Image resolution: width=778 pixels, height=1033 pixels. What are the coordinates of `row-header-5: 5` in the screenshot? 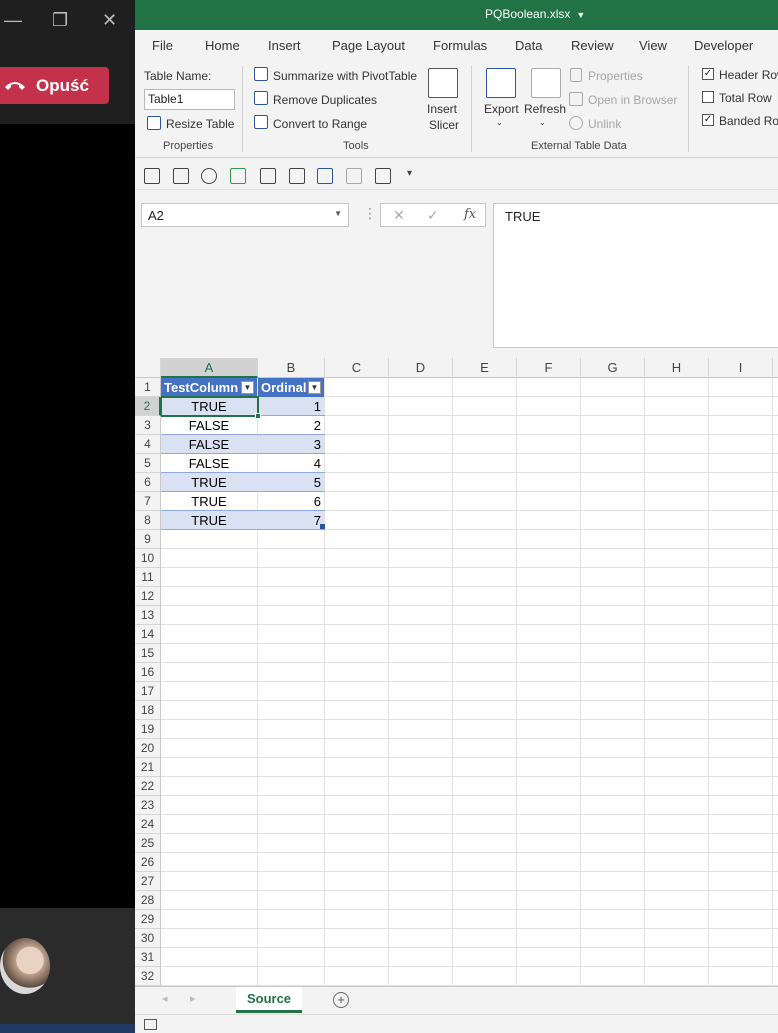 It's located at (148, 463).